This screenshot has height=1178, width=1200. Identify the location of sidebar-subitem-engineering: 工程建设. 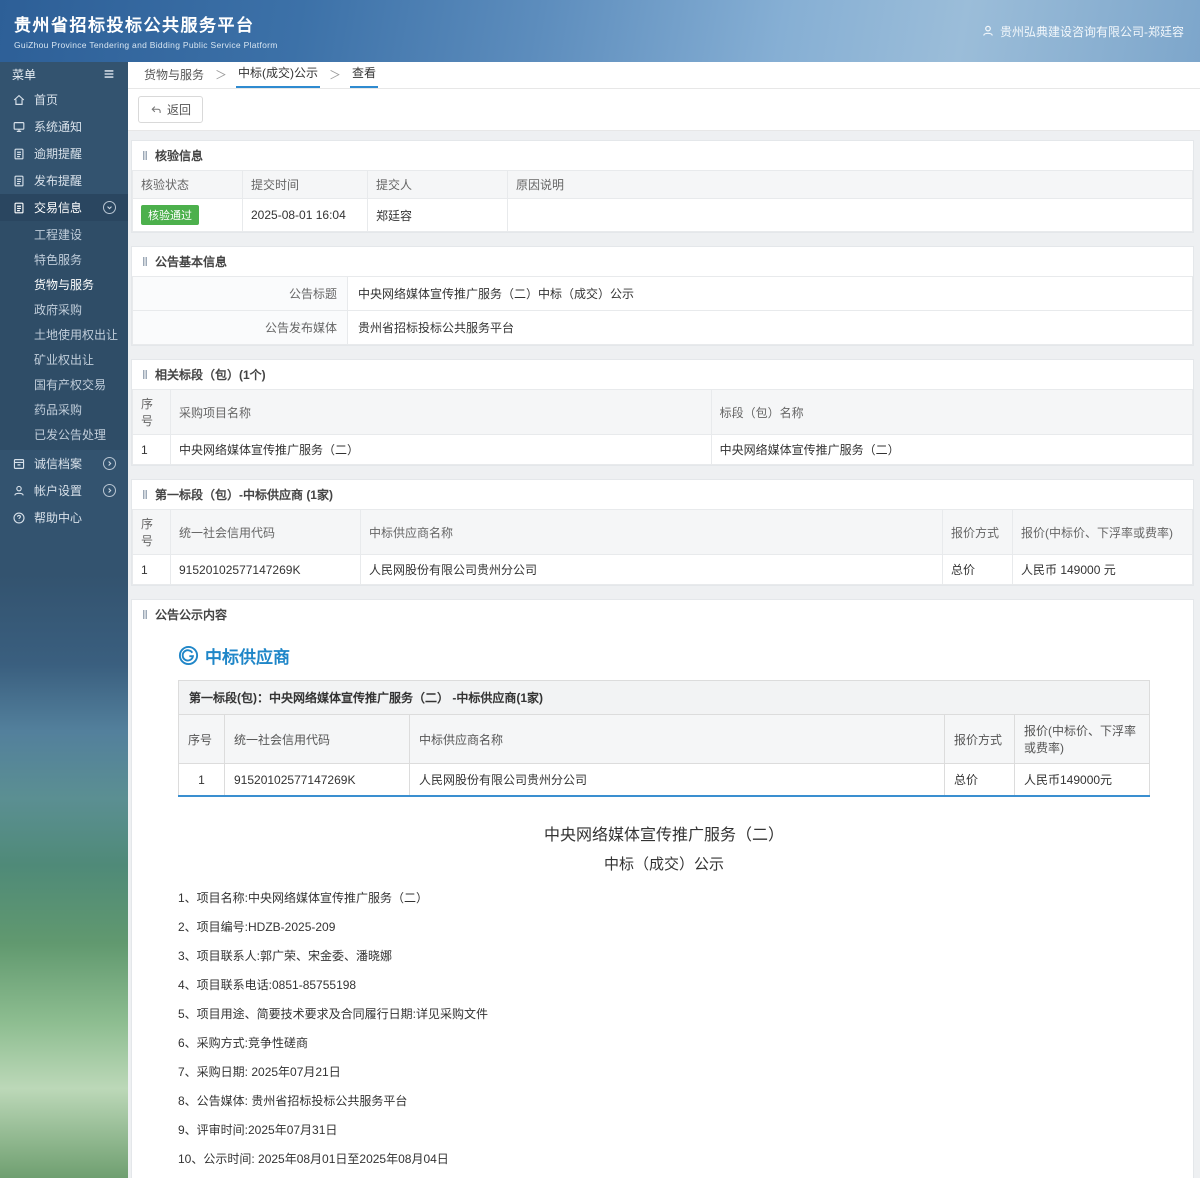
(64, 235).